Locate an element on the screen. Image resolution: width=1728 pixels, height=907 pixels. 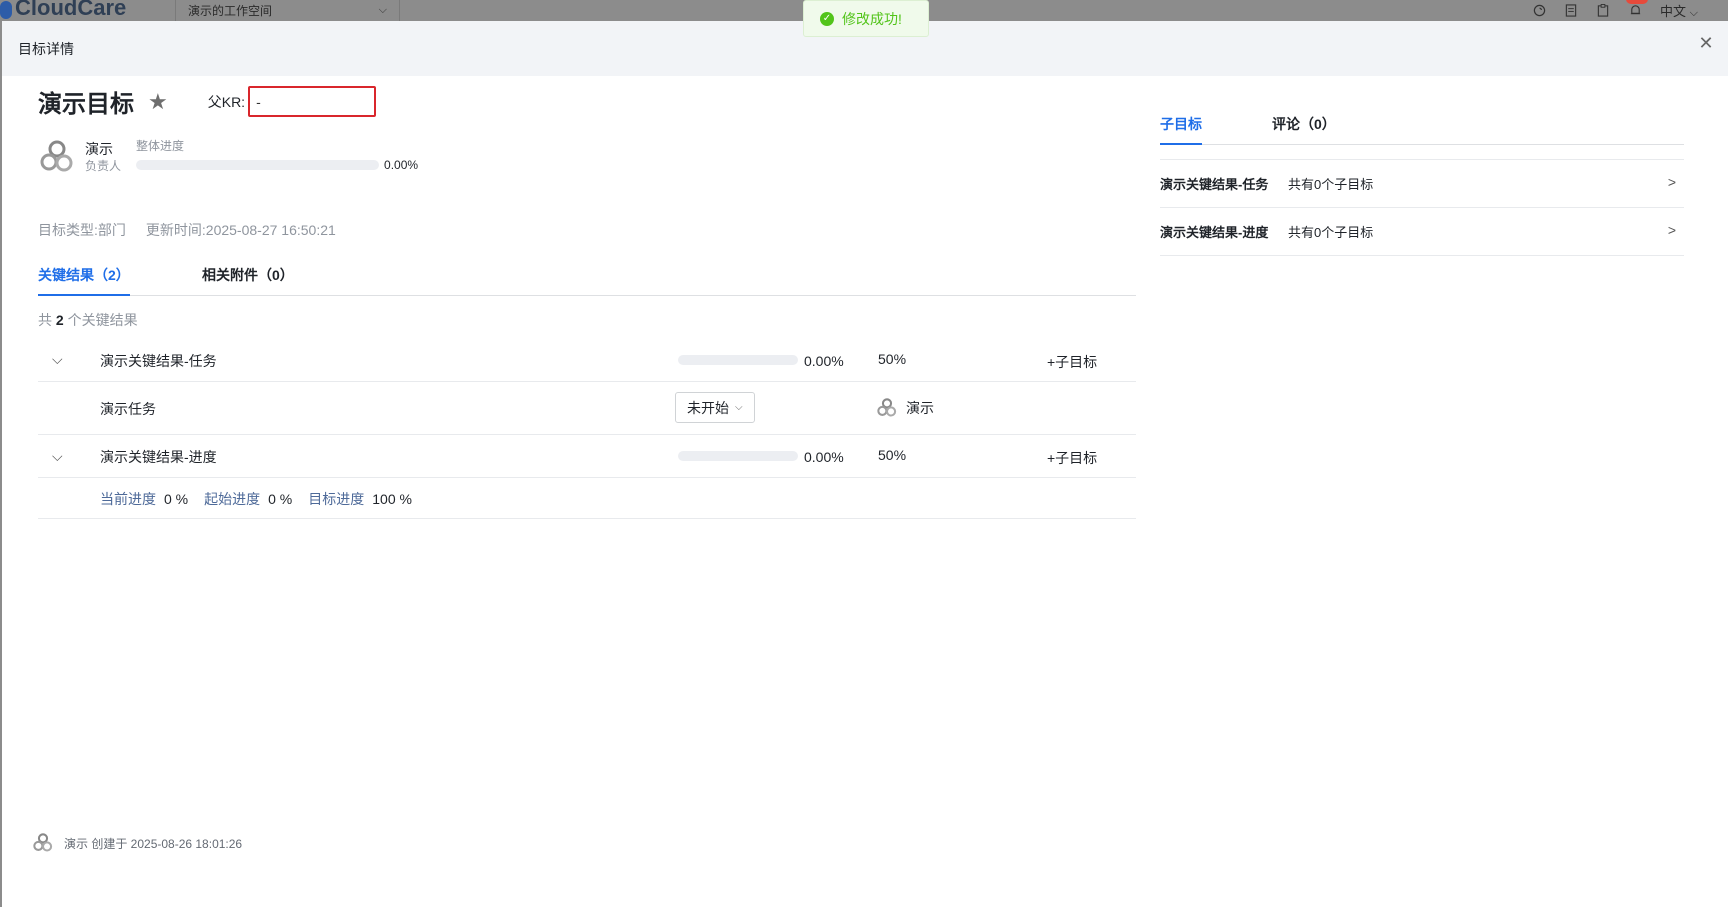
task-assignee-name: 演示 is located at coordinates (920, 408).